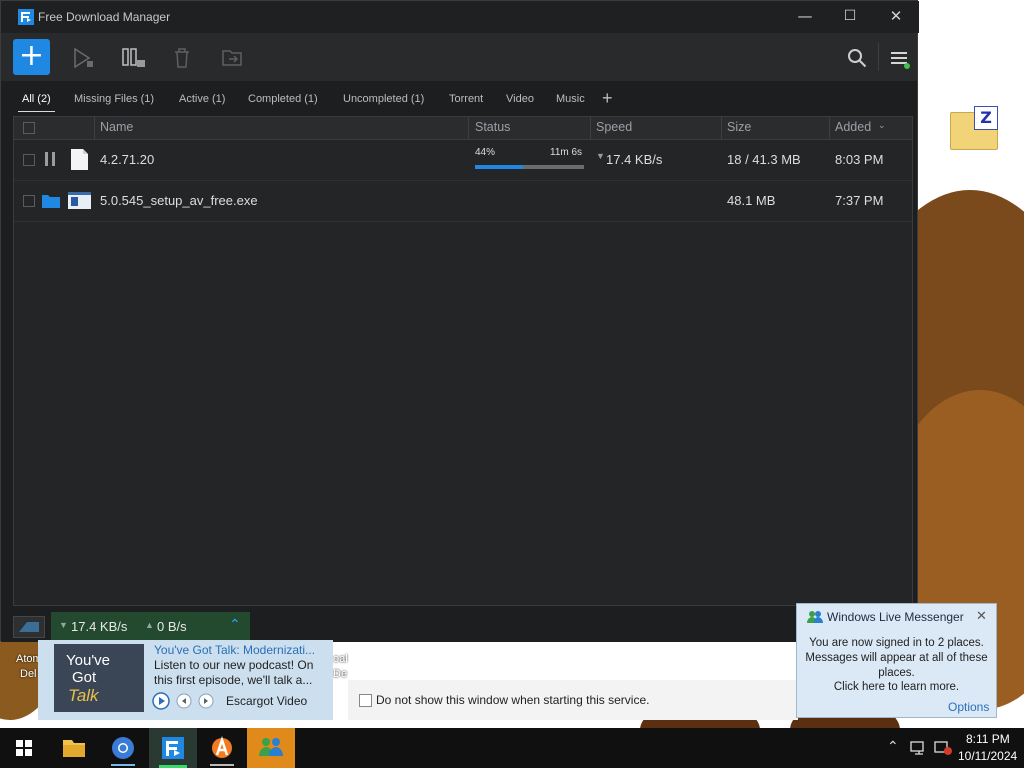 The height and width of the screenshot is (771, 1024). What do you see at coordinates (83, 58) in the screenshot?
I see `resume-icon` at bounding box center [83, 58].